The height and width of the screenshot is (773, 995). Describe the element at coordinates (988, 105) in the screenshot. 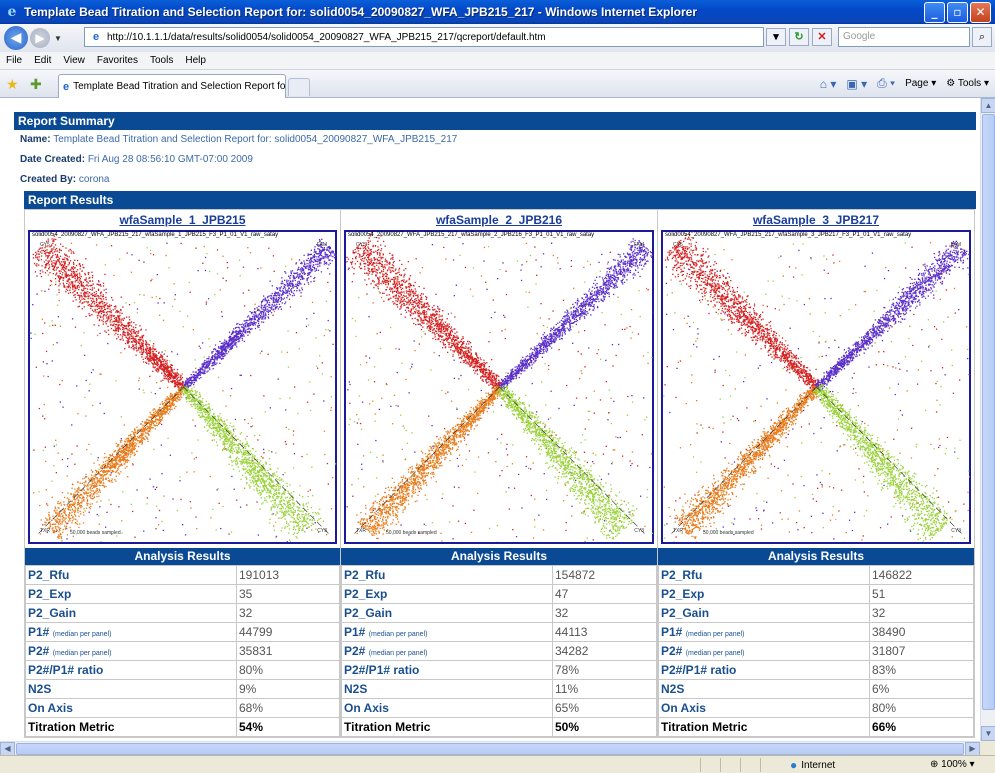

I see `scroll-up-button: ▲` at that location.